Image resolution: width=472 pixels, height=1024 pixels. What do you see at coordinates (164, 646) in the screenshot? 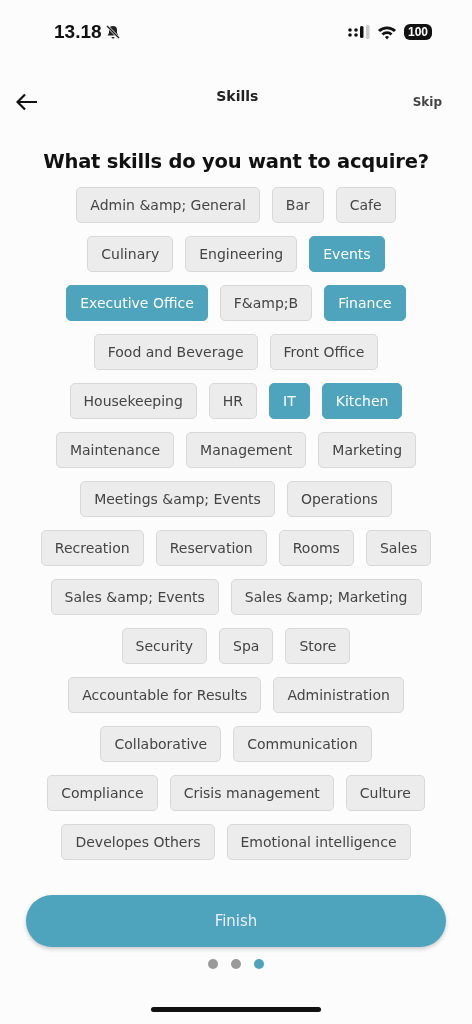
I see `skill-chip: Security` at bounding box center [164, 646].